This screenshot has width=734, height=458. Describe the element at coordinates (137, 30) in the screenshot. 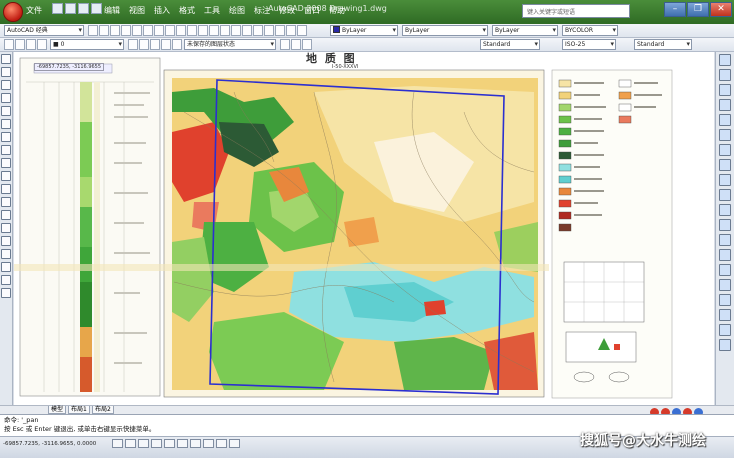

I see `publish-icon` at that location.